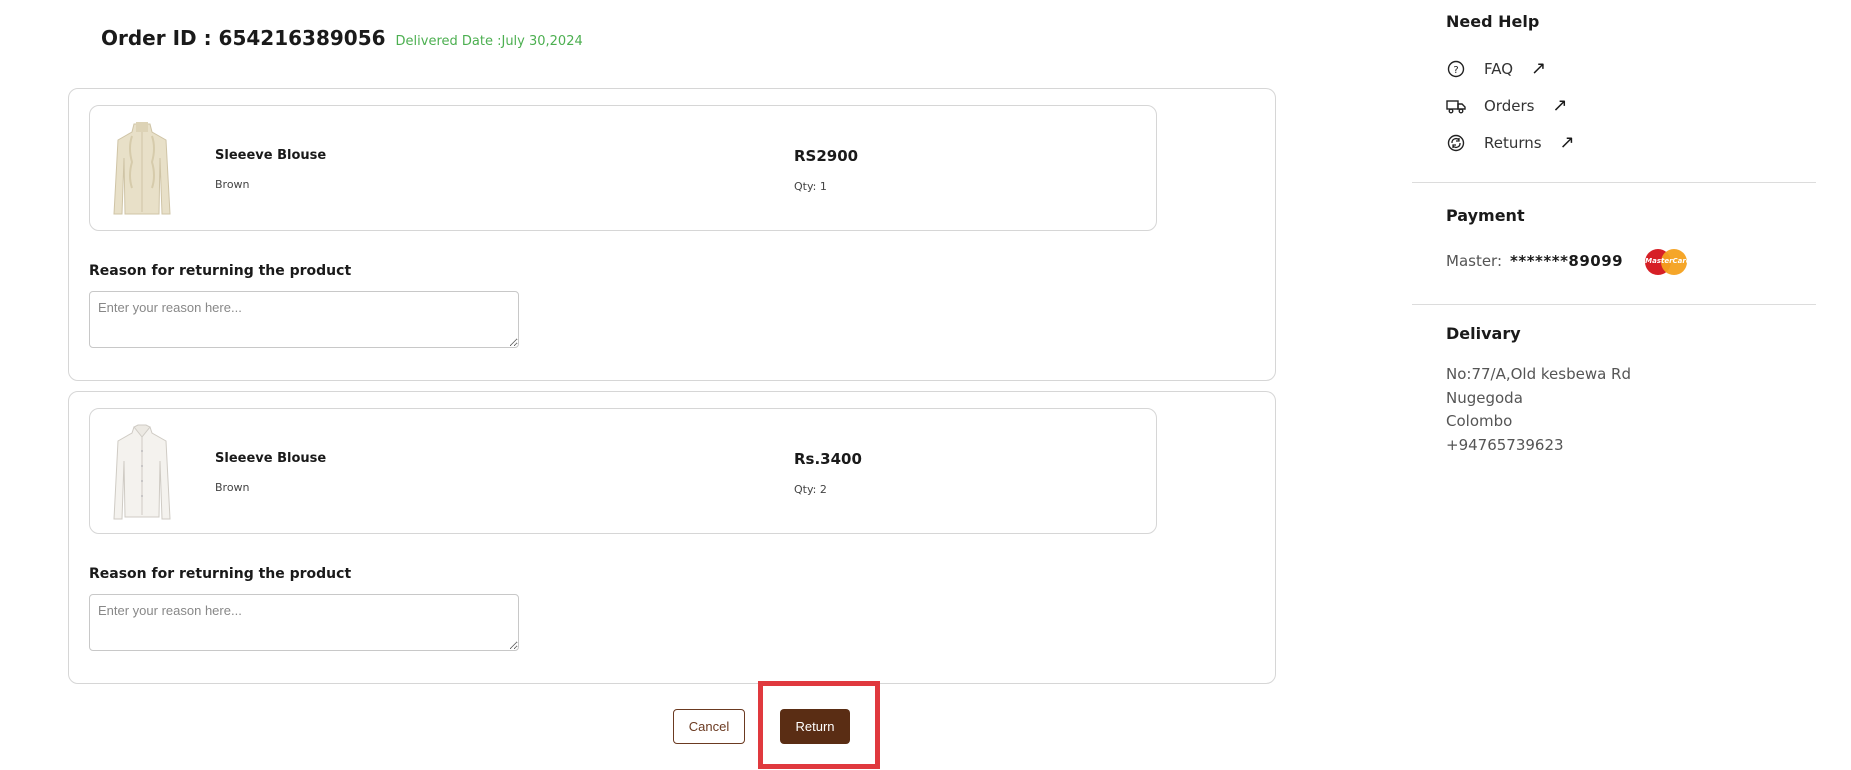  What do you see at coordinates (489, 41) in the screenshot?
I see `delivered-date: Delivered Date :July 30,2024` at bounding box center [489, 41].